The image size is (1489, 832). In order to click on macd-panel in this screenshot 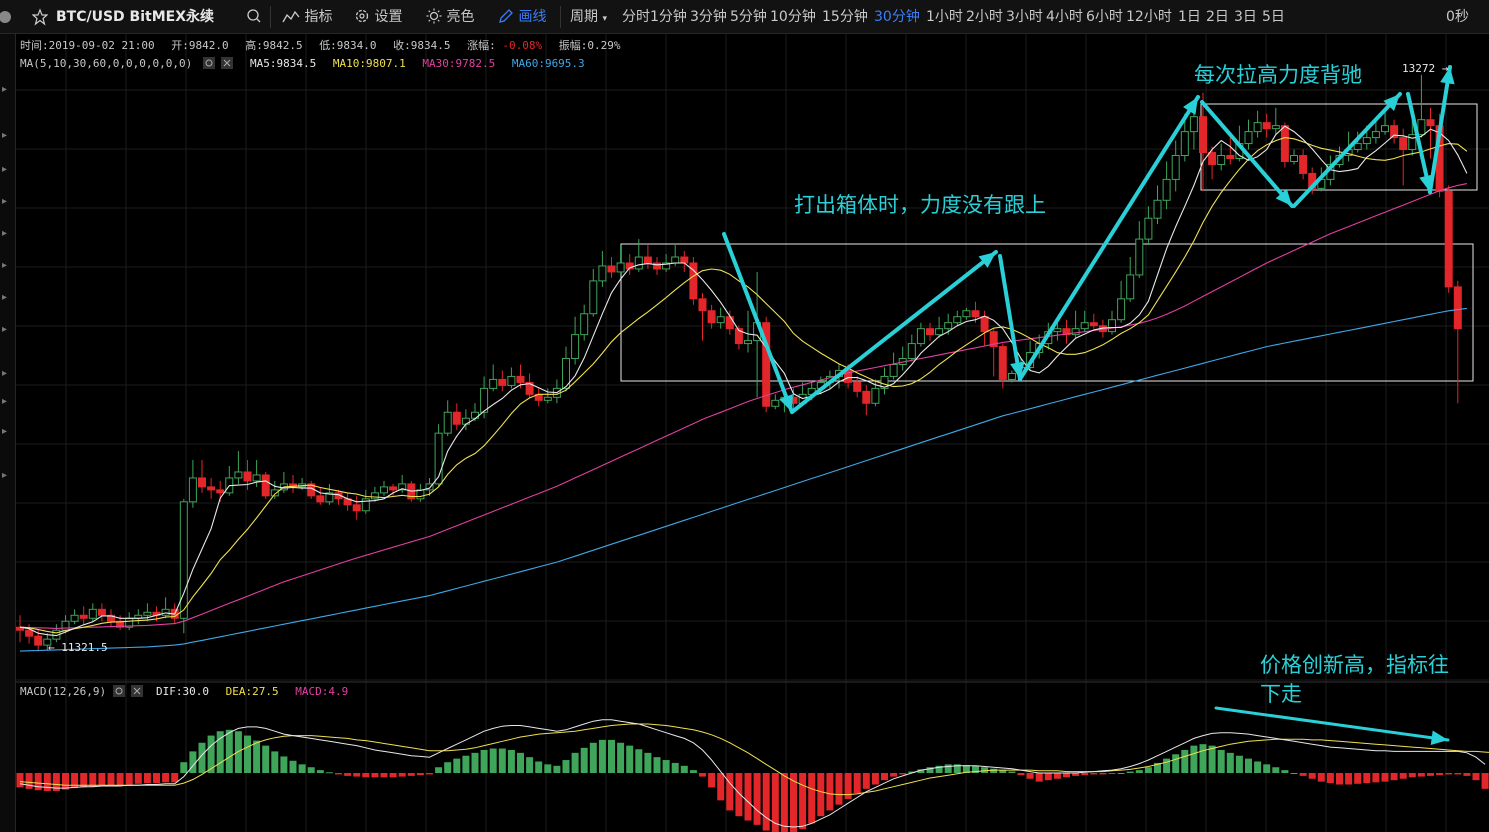, I will do `click(752, 775)`.